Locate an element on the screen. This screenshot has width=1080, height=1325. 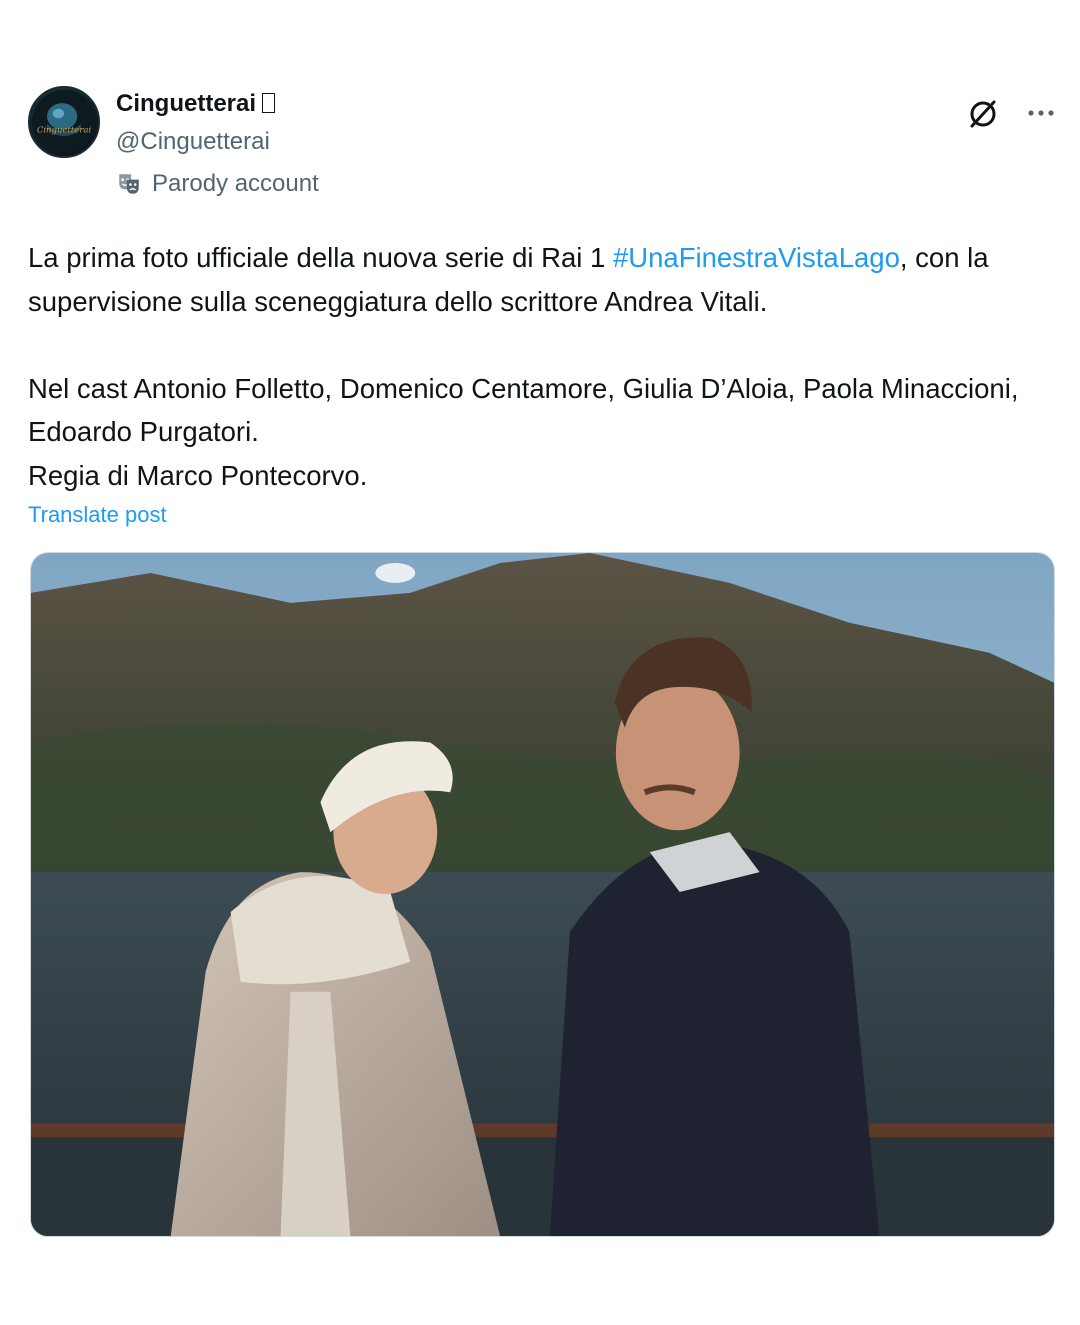
avatar-logo-text: Cinguetterai is located at coordinates (64, 130).